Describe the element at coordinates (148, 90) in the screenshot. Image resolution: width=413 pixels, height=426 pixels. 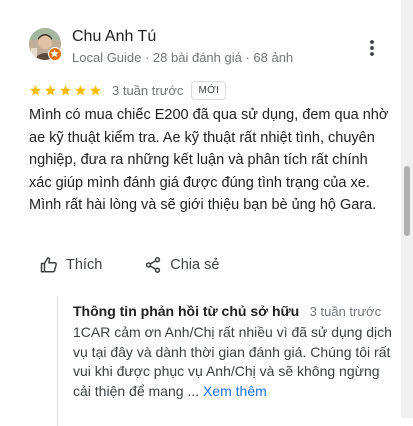
I see `review-time: 3 tuần trước` at that location.